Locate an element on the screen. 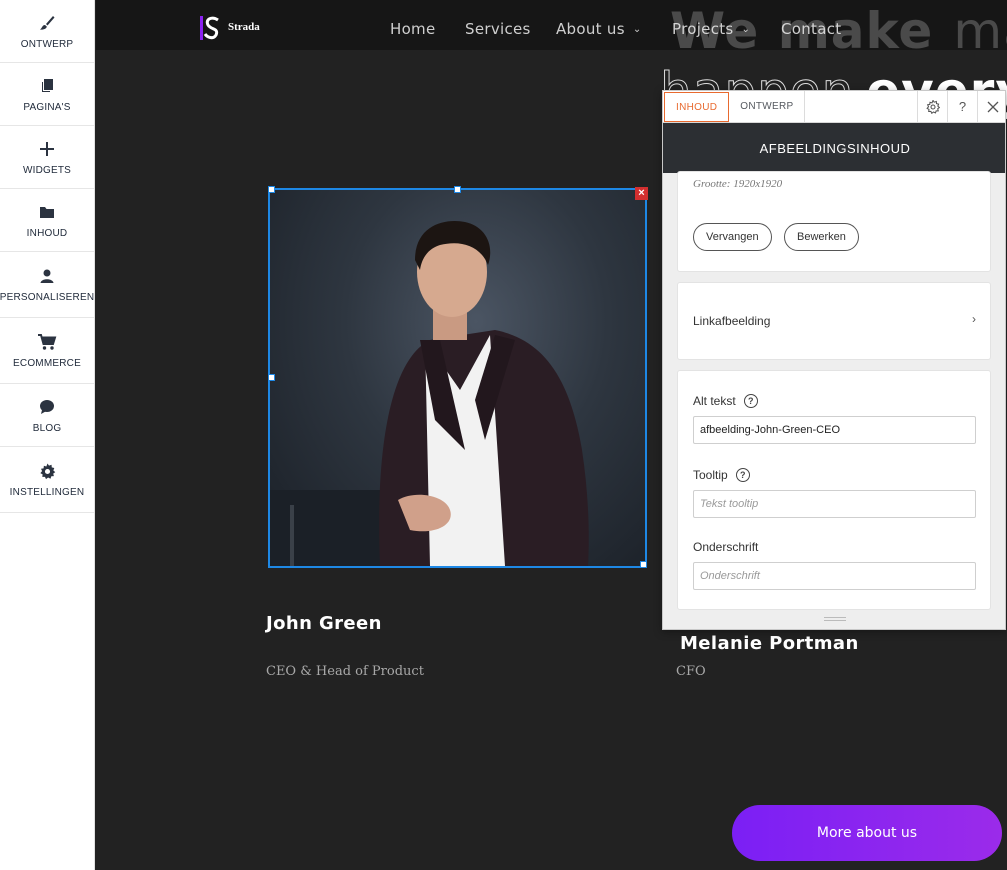  resize-handle-top-left is located at coordinates (271, 189).